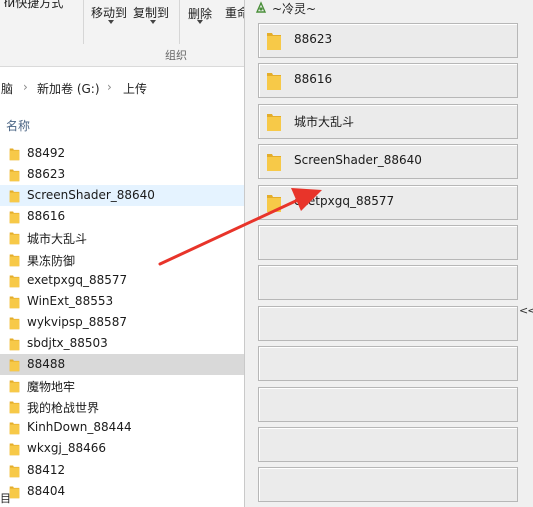 The width and height of the screenshot is (533, 507). Describe the element at coordinates (135, 88) in the screenshot. I see `breadcrumb-item: 上传` at that location.